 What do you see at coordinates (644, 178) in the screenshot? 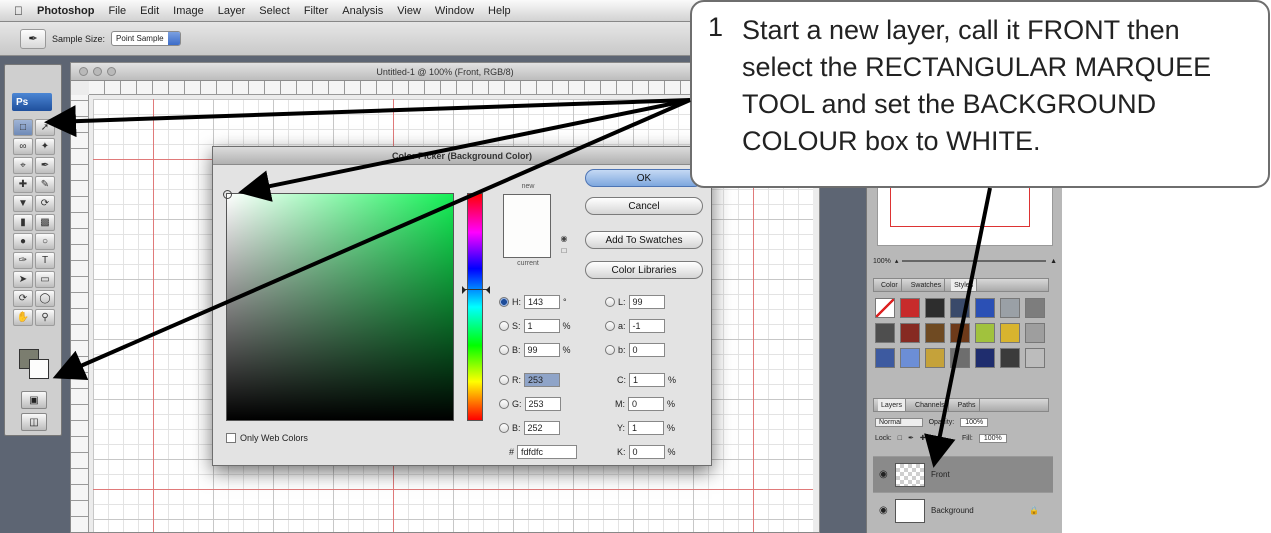
I see `ok-button: OK` at bounding box center [644, 178].